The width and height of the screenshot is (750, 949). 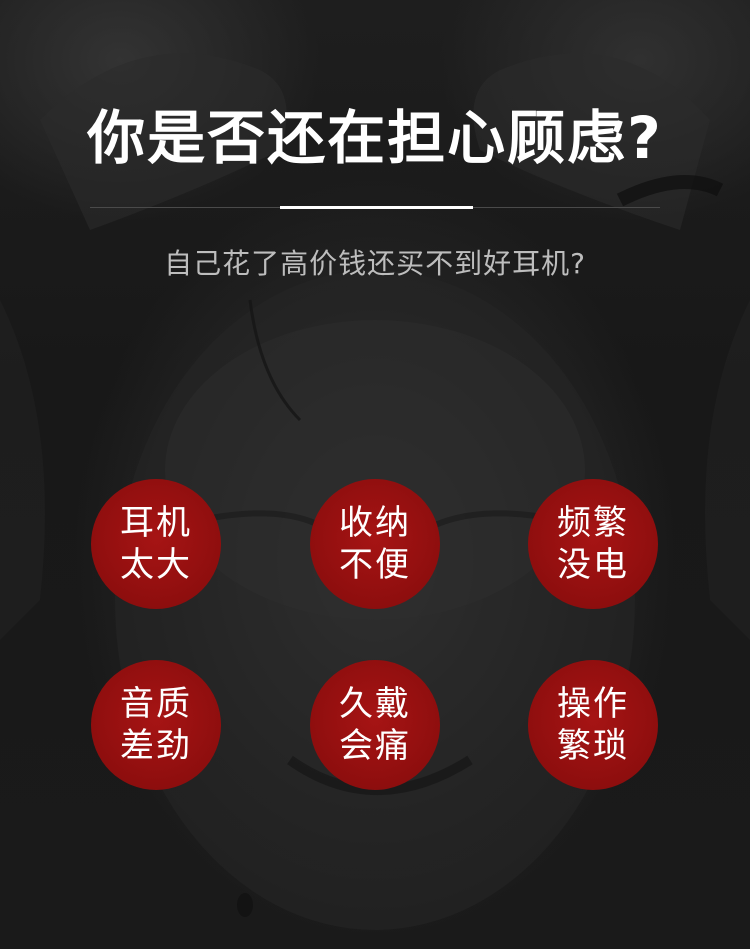 What do you see at coordinates (375, 746) in the screenshot?
I see `concern-label-line2: 会痛` at bounding box center [375, 746].